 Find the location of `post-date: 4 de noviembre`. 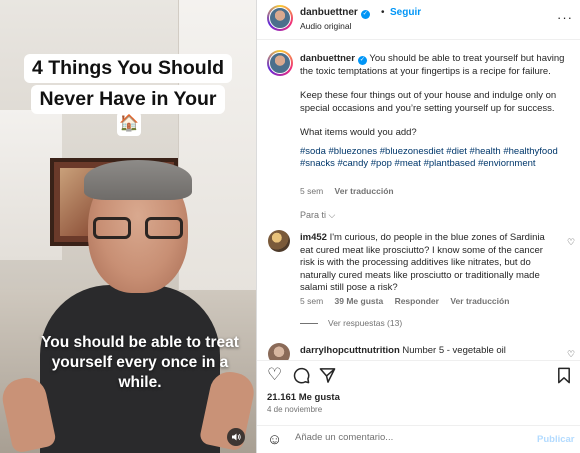

post-date: 4 de noviembre is located at coordinates (295, 409).